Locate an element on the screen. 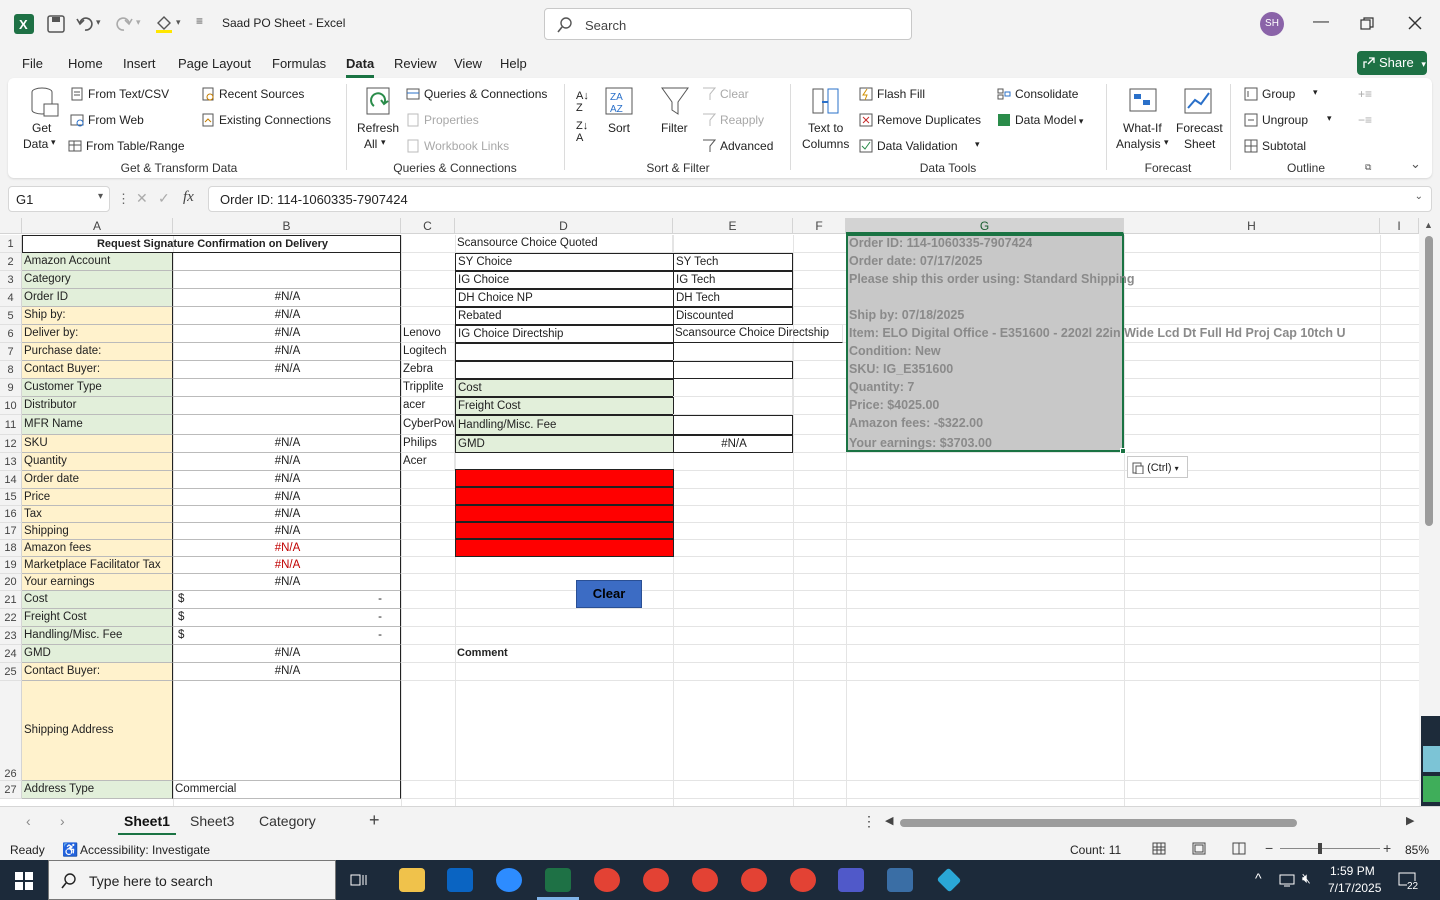  chrome-icon is located at coordinates (705, 880).